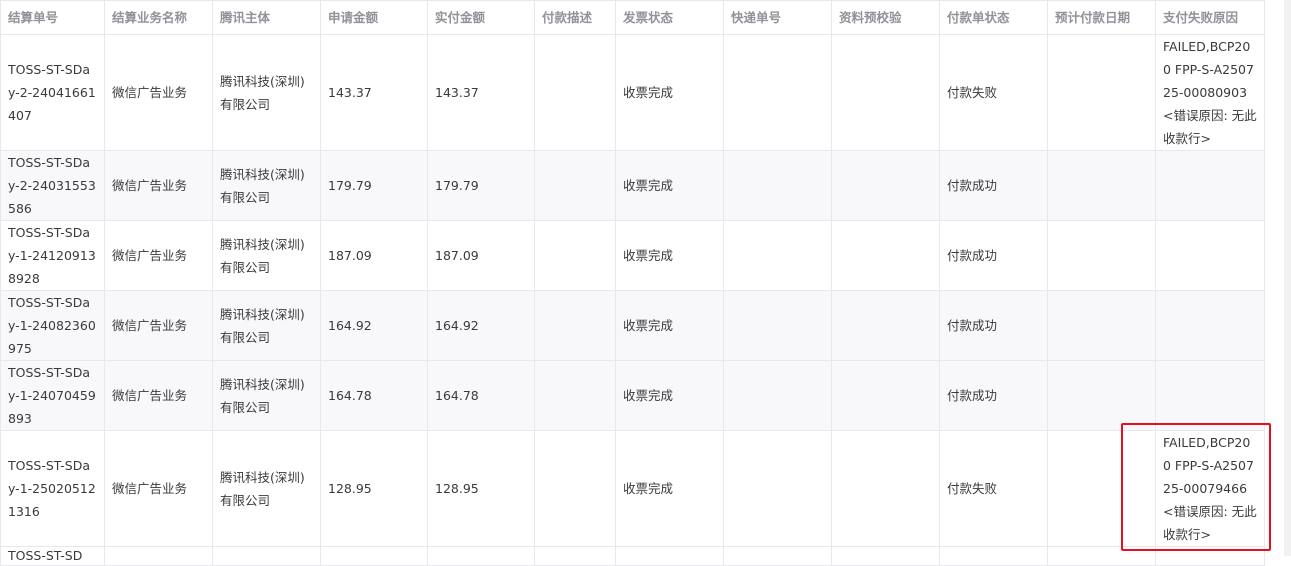  I want to click on header-fail-reason: 支付失败原因, so click(1210, 17).